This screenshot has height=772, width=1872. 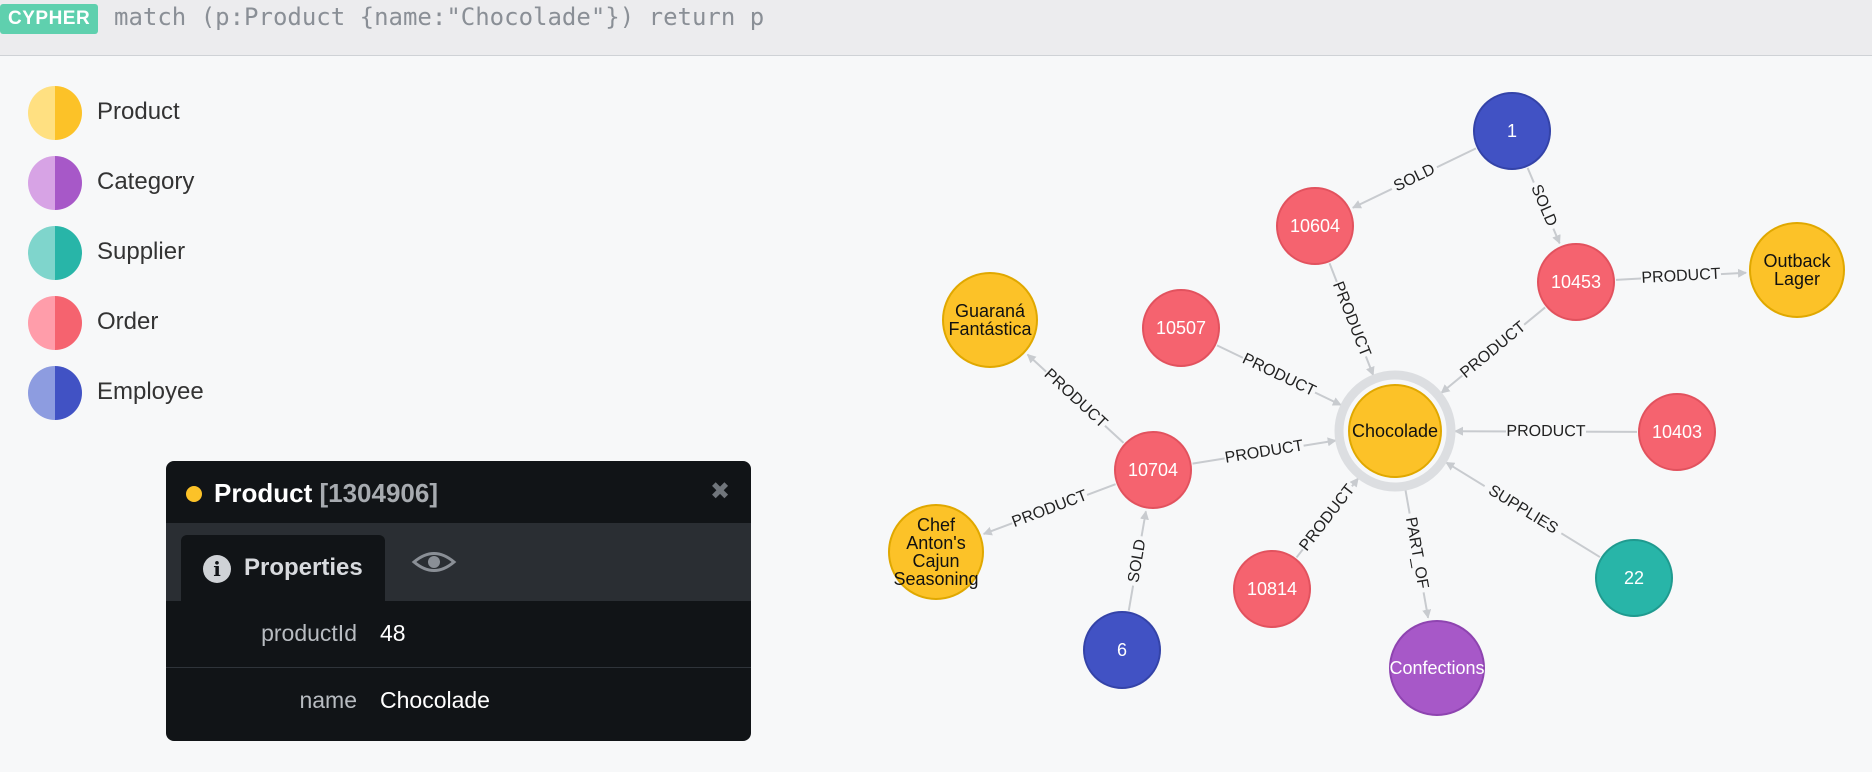 I want to click on node-outback: OutbackLager, so click(x=1797, y=270).